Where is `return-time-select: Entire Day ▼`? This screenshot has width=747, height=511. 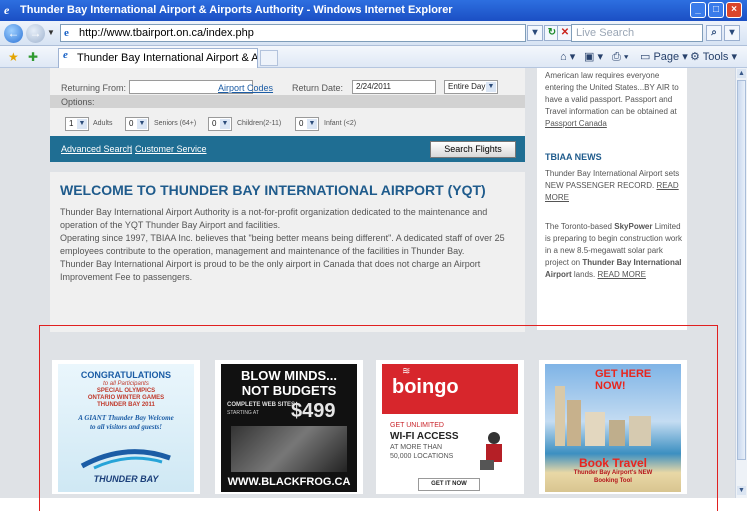
return-time-select: Entire Day ▼ is located at coordinates (471, 87).